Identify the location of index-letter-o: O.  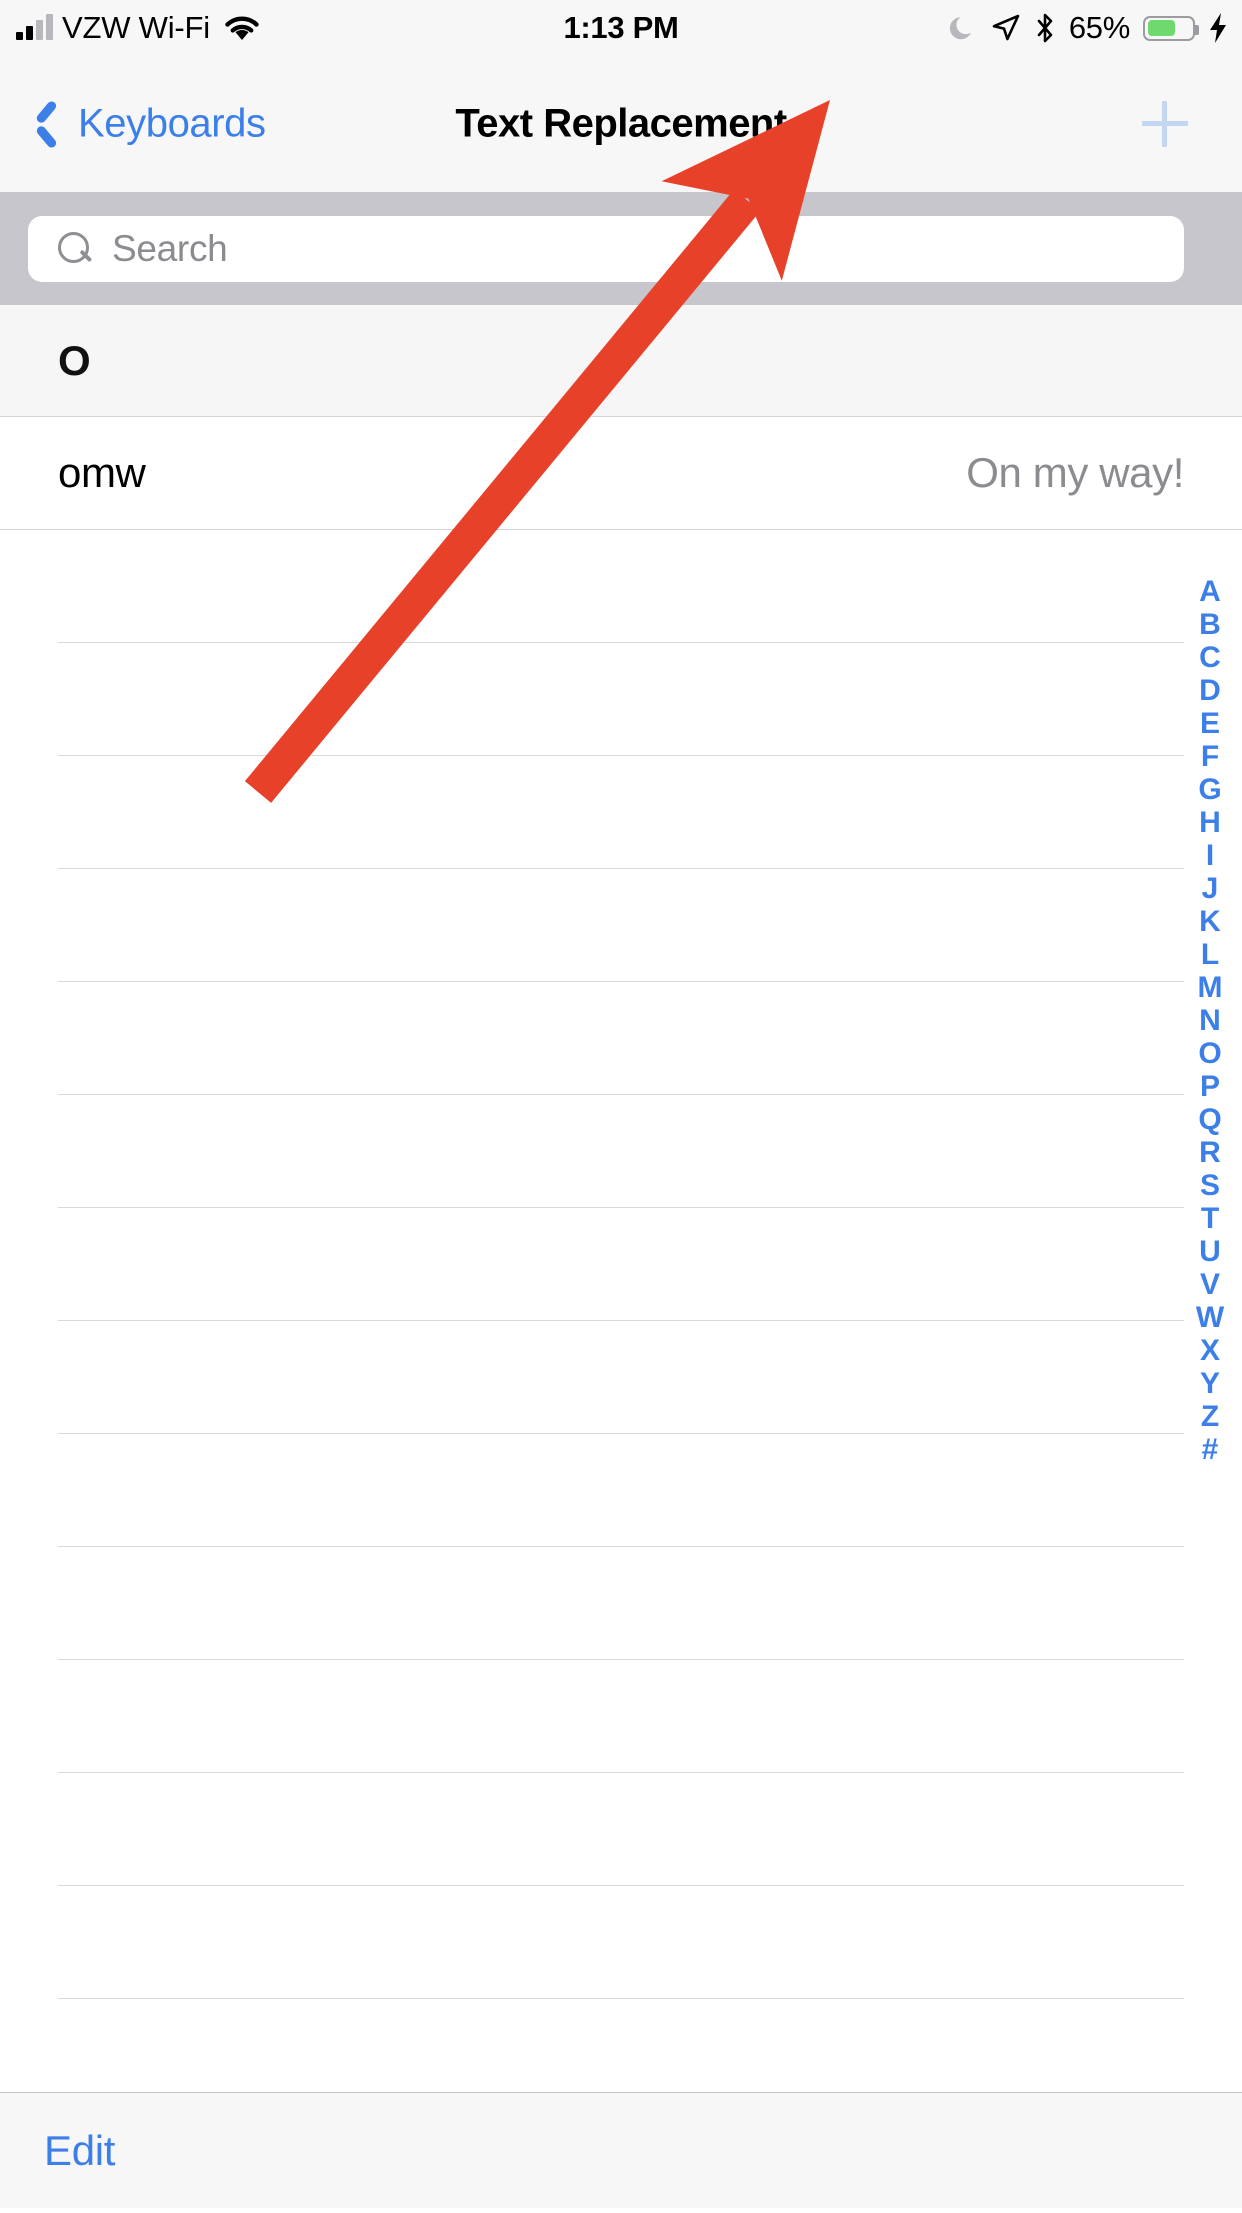
(1209, 1053).